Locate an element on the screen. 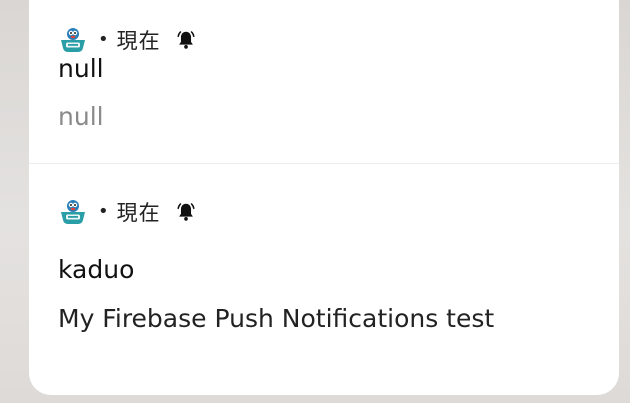  notification-body: My Firebase Push Notifications test is located at coordinates (276, 318).